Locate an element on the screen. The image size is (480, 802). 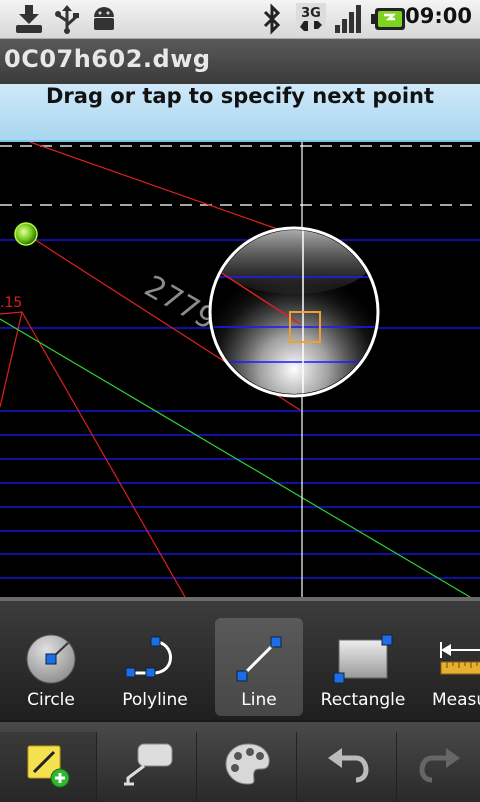
circle-tool-icon is located at coordinates (51, 659).